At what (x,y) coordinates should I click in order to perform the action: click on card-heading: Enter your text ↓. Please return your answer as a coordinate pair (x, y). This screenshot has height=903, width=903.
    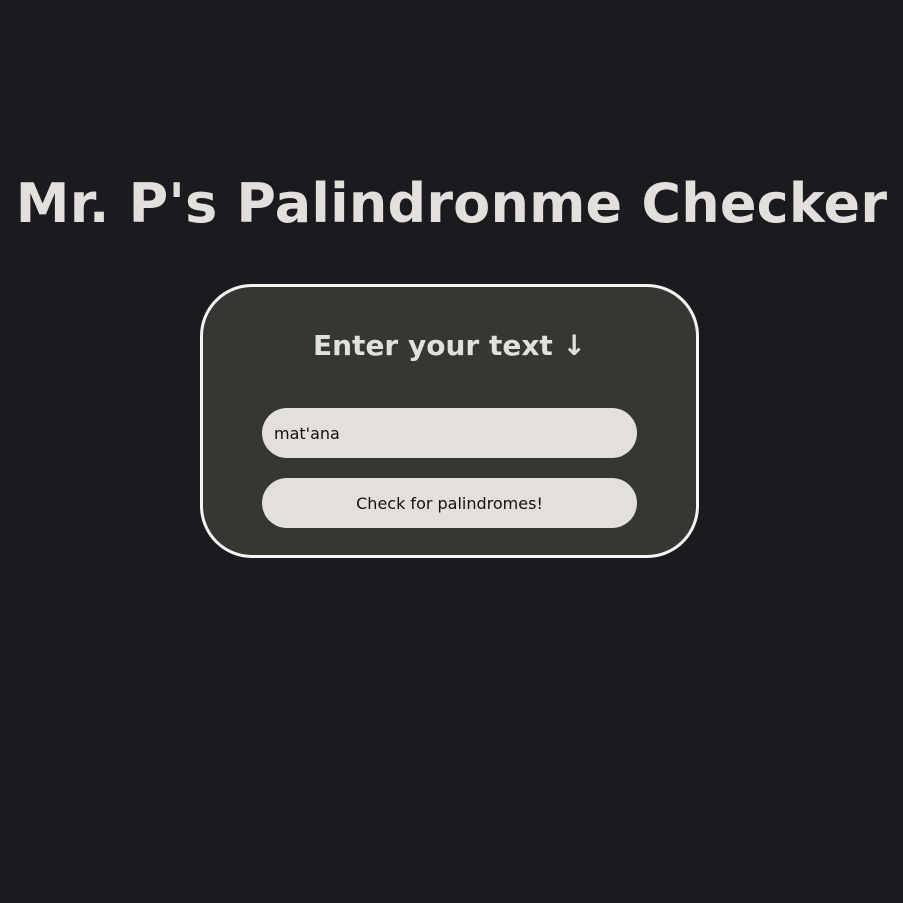
    Looking at the image, I should click on (449, 345).